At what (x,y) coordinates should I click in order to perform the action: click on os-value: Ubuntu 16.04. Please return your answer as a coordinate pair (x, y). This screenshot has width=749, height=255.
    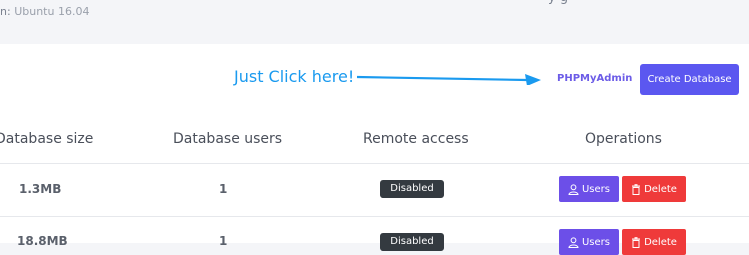
    Looking at the image, I should click on (52, 11).